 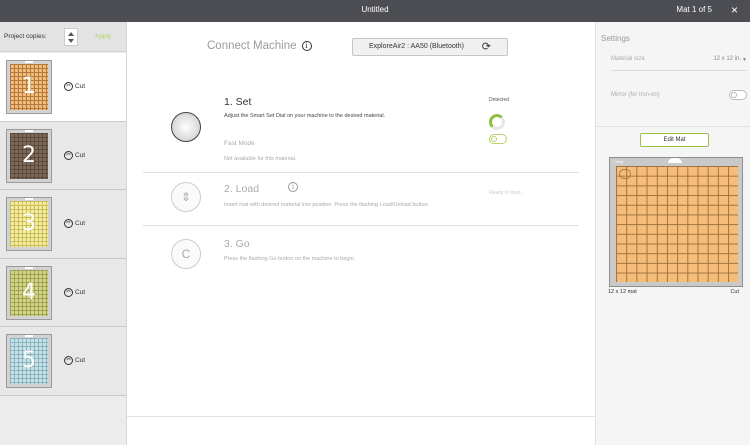 I want to click on mat-counter: Mat 1 of 5, so click(x=694, y=9).